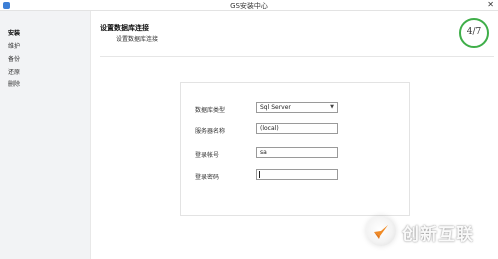 This screenshot has height=259, width=498. I want to click on password-label: 登录密码, so click(207, 177).